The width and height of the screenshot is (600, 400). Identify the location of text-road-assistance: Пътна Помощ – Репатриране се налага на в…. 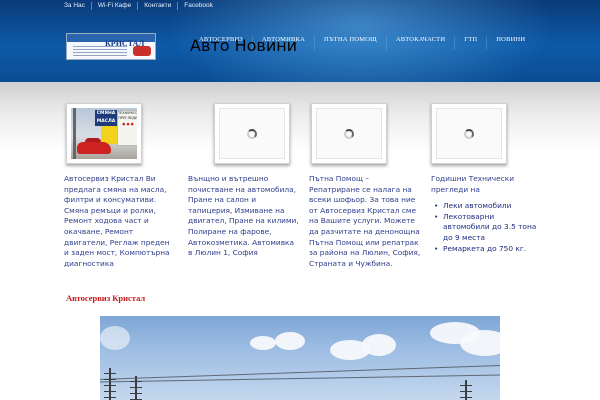
(365, 221).